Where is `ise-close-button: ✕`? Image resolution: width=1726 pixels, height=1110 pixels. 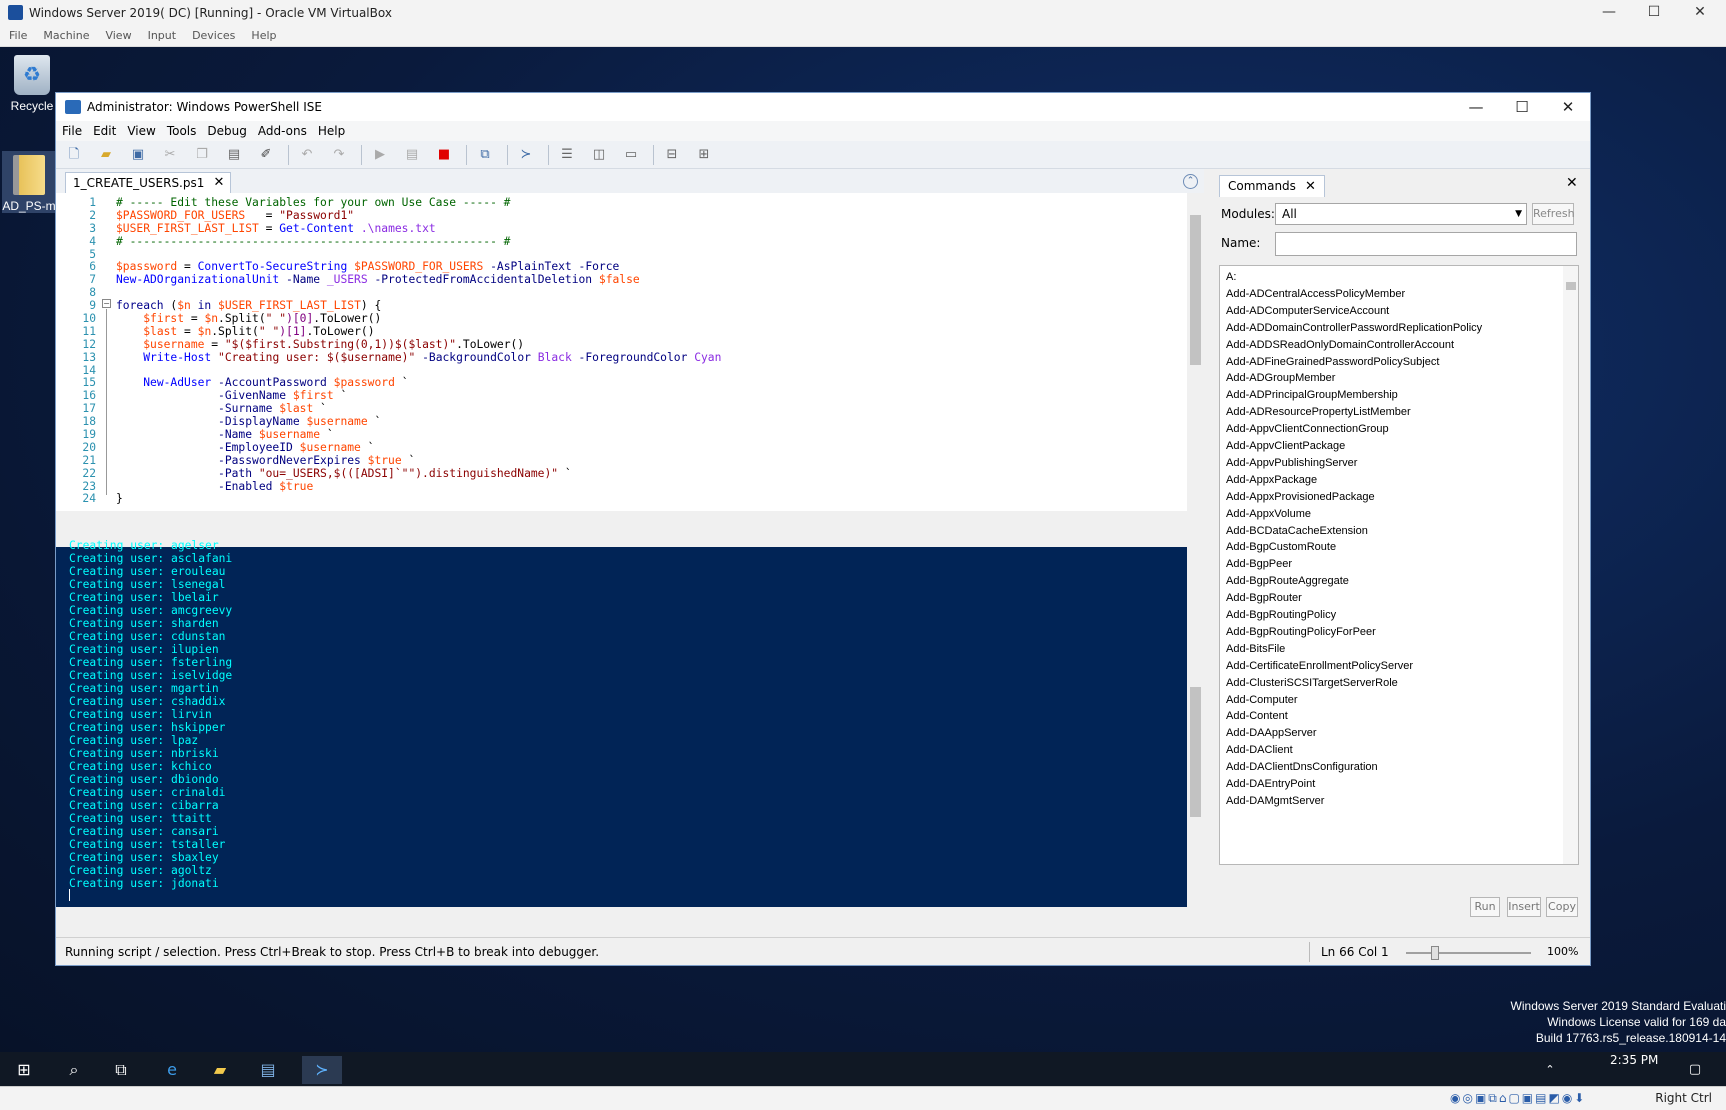
ise-close-button: ✕ is located at coordinates (1568, 107).